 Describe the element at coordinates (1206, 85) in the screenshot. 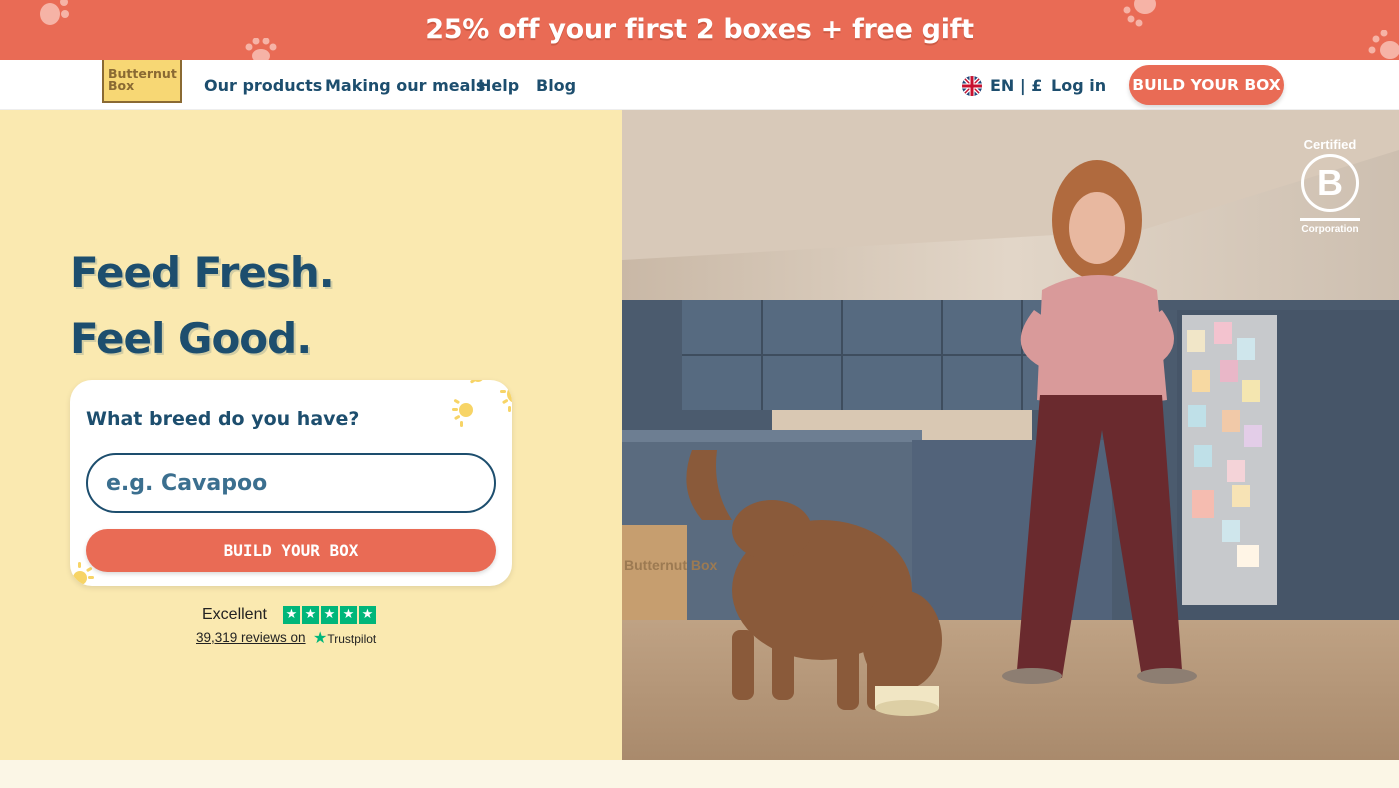

I see `nav-build-your-box-button: BUILD YOUR BOX` at that location.